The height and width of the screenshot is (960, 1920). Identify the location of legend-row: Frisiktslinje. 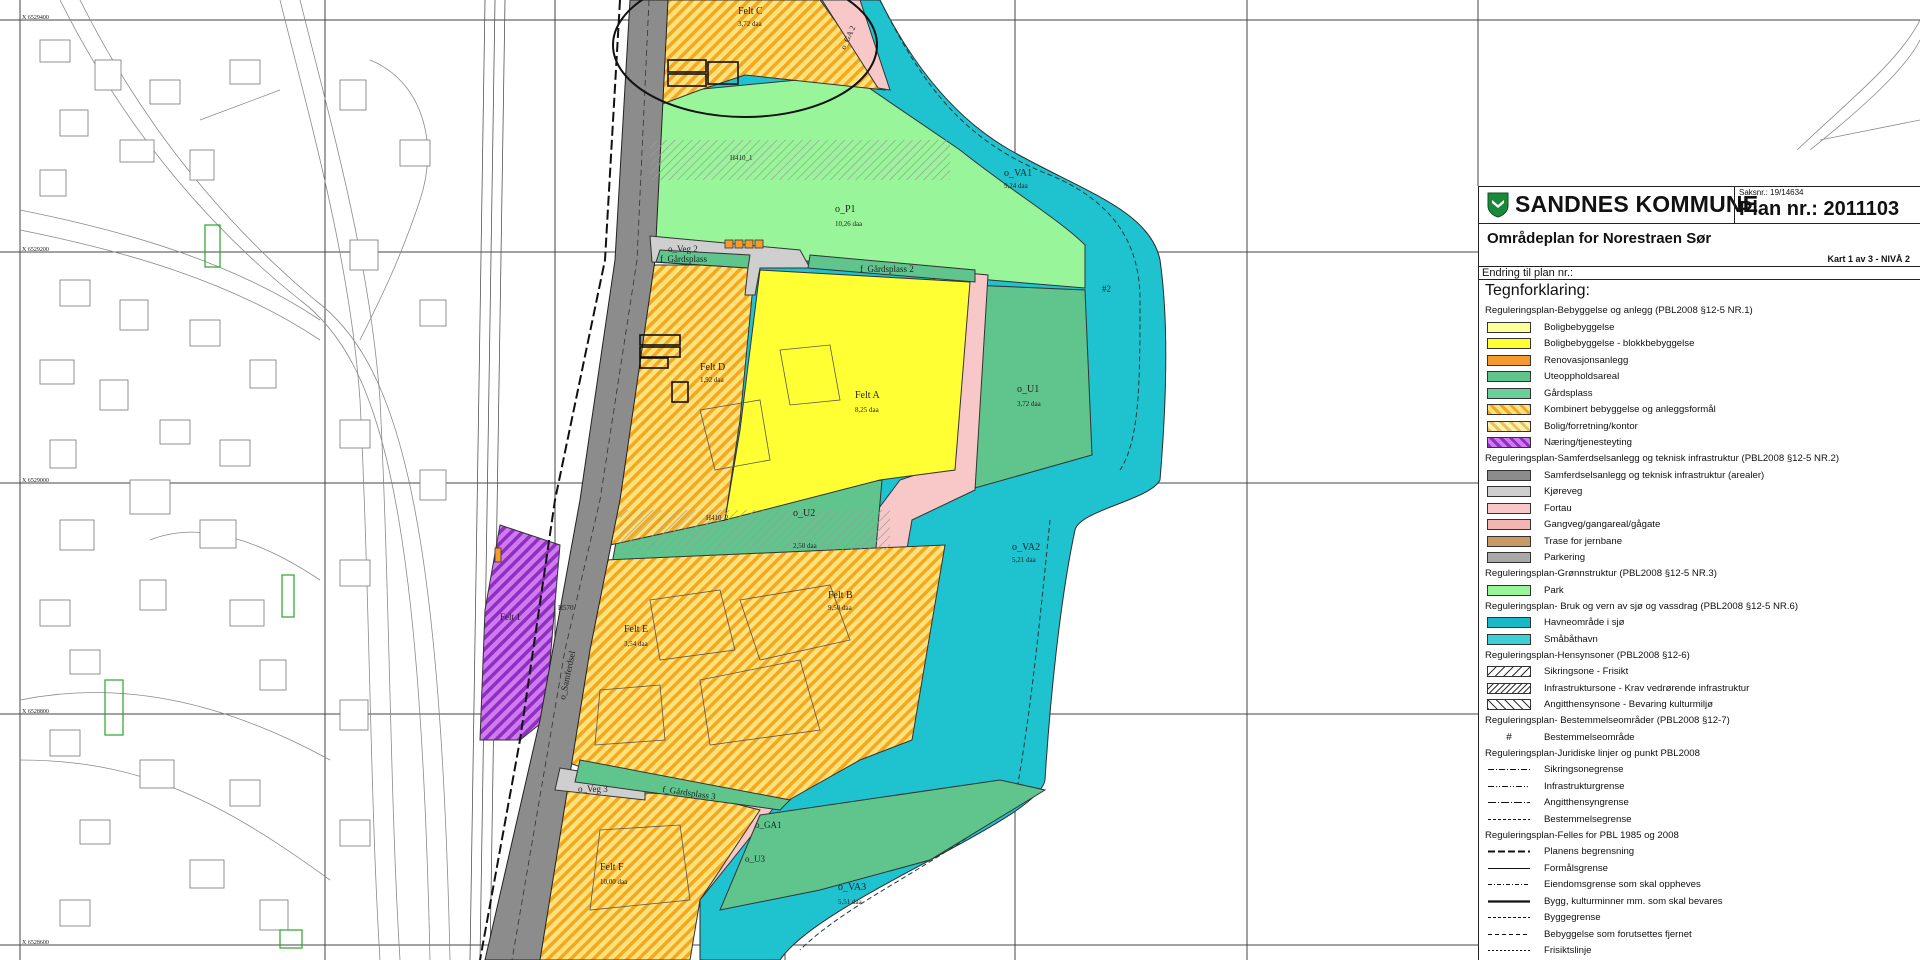
(1702, 951).